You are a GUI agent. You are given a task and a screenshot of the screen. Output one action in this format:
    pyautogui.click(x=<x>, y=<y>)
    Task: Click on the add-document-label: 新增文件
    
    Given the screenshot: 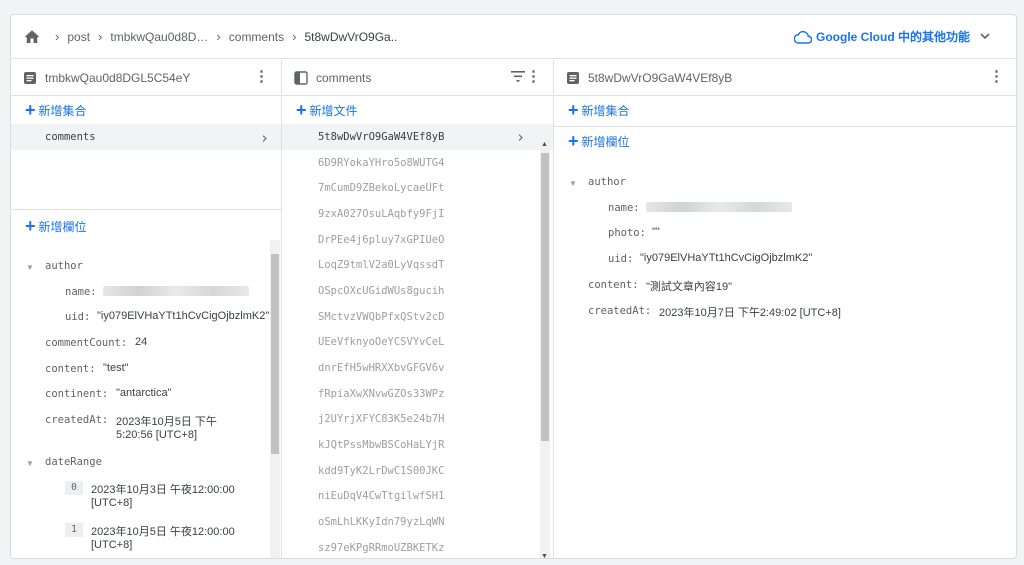 What is the action you would take?
    pyautogui.click(x=333, y=110)
    